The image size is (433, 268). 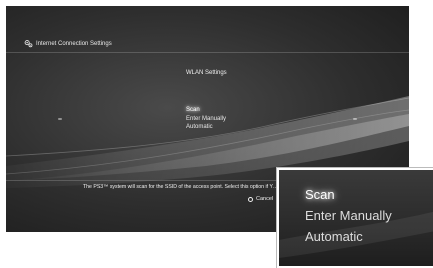 I want to click on scroll-marker-right, so click(x=355, y=119).